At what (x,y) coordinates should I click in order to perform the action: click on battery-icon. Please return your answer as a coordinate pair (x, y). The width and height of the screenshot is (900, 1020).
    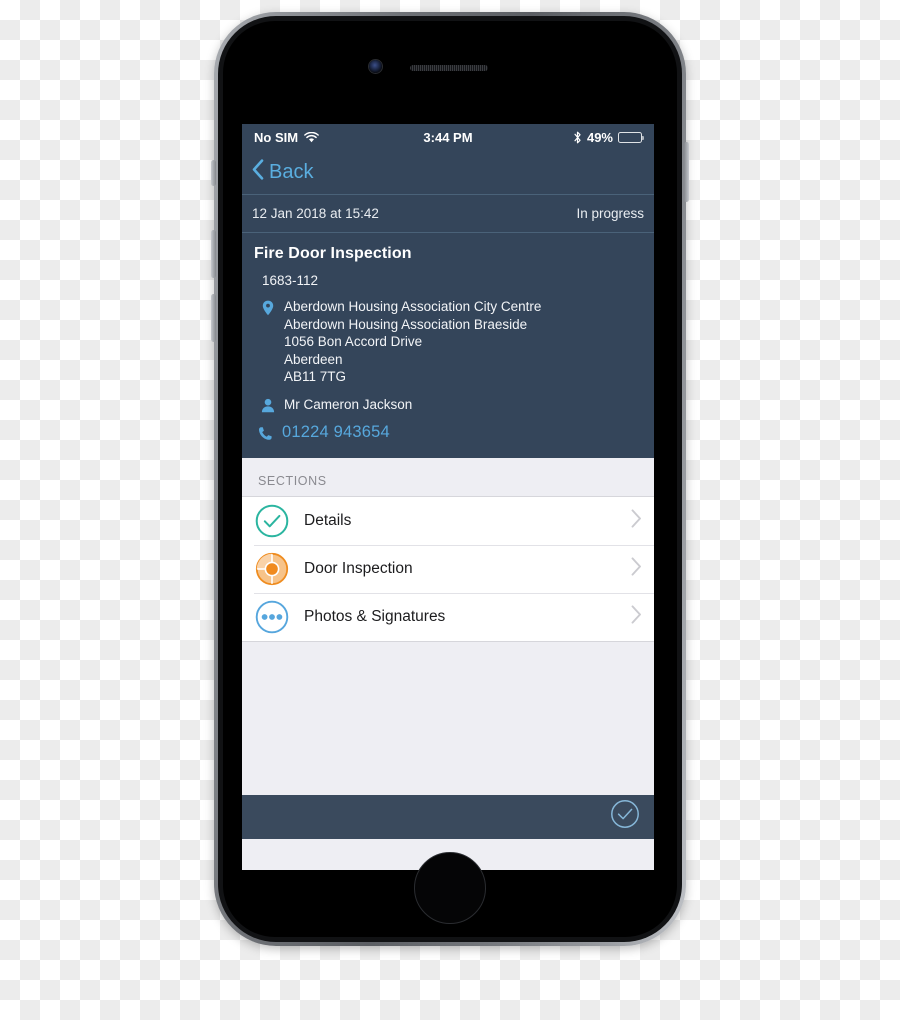
    Looking at the image, I should click on (631, 137).